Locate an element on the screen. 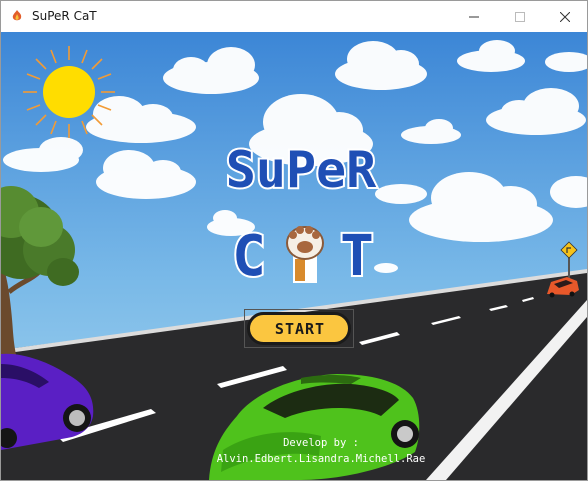 The image size is (588, 481). window-title: SuPeR CaT is located at coordinates (64, 16).